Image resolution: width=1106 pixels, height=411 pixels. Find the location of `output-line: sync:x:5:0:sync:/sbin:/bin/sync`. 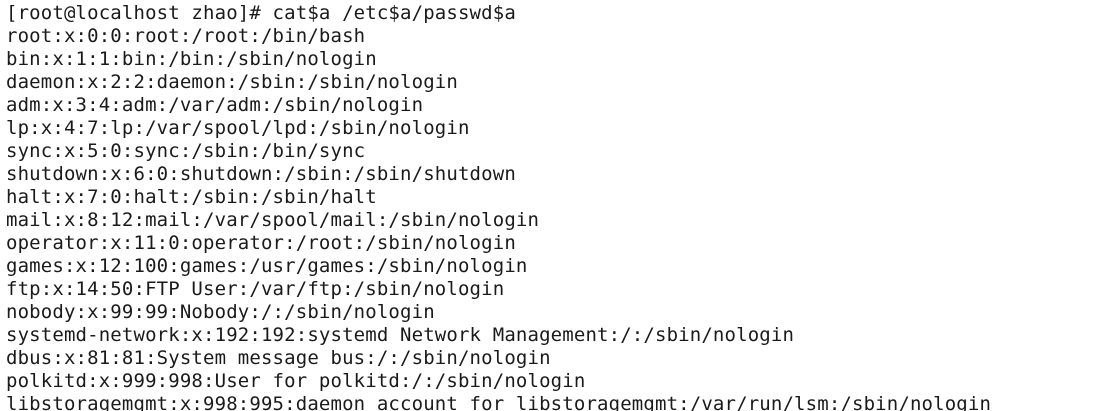

output-line: sync:x:5:0:sync:/sbin:/bin/sync is located at coordinates (186, 151).